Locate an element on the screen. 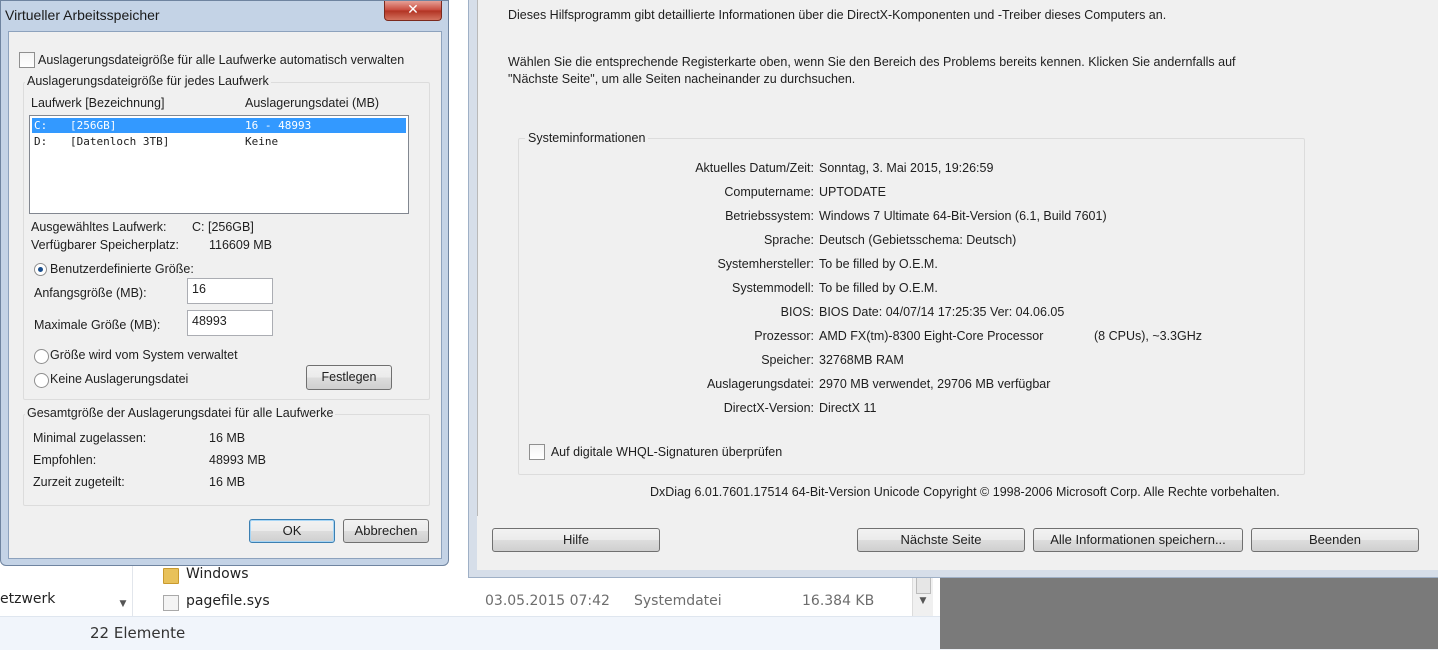 The width and height of the screenshot is (1438, 650). initial-size-input: 16 is located at coordinates (230, 291).